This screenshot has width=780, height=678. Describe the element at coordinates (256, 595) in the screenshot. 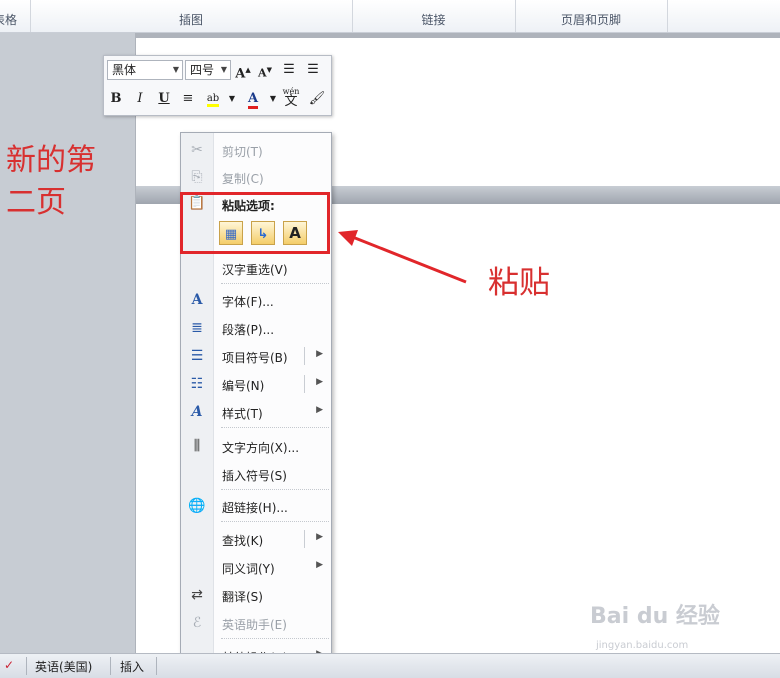

I see `menu-item-translate: ⇄ 翻译(S)` at that location.